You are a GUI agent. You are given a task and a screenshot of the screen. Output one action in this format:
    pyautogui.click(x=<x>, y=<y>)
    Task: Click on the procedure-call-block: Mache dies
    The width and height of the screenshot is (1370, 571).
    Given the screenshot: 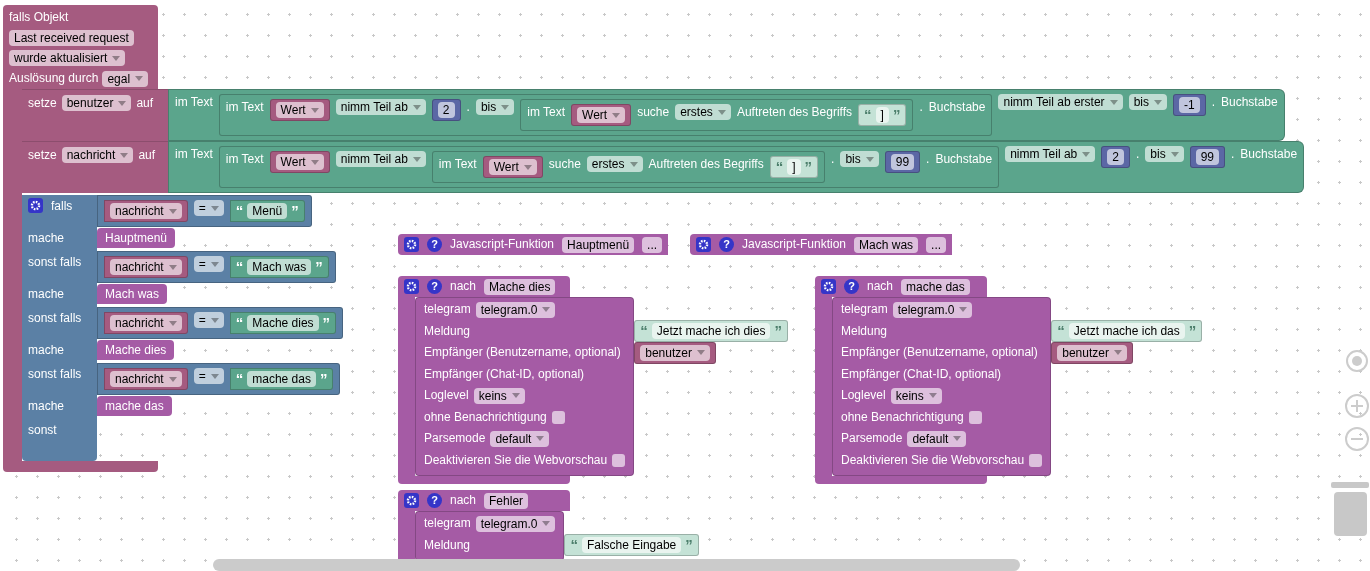 What is the action you would take?
    pyautogui.click(x=136, y=350)
    